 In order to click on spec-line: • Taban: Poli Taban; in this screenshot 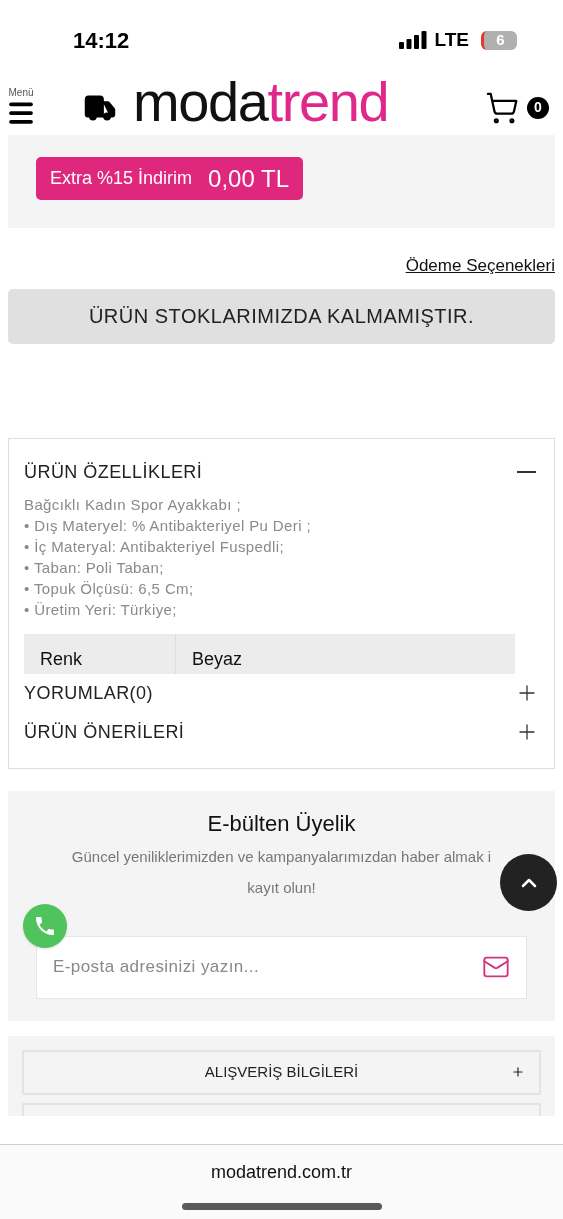, I will do `click(94, 567)`.